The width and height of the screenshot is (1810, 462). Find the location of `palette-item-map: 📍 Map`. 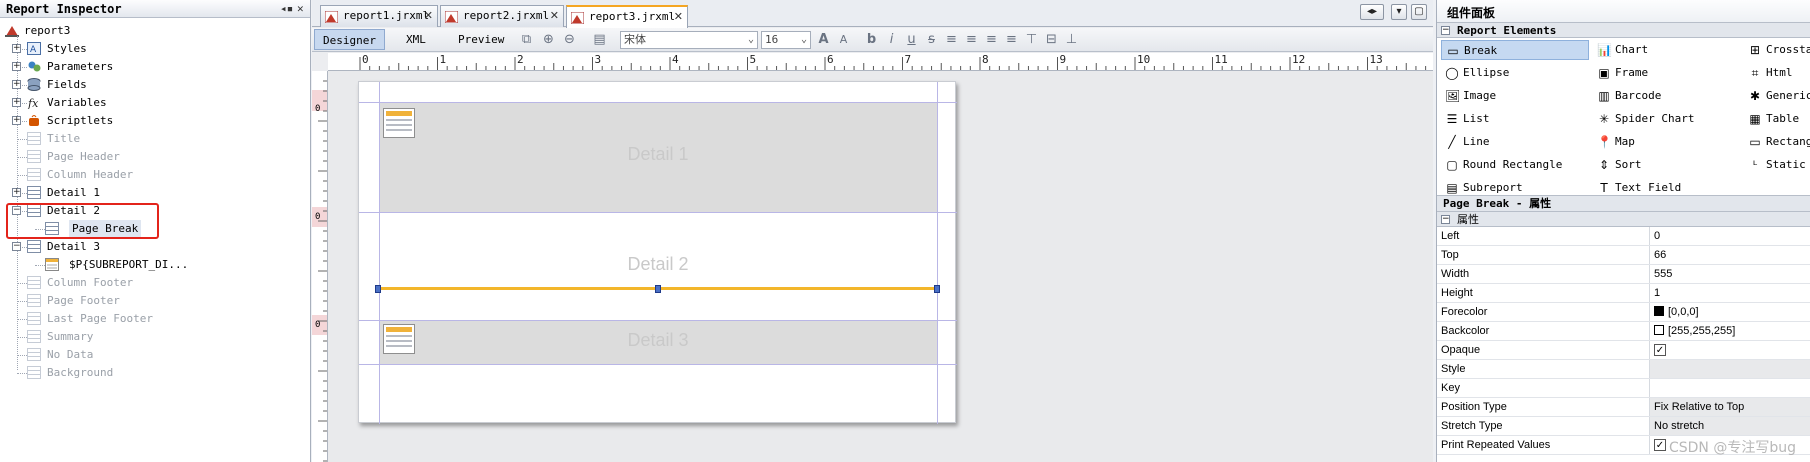

palette-item-map: 📍 Map is located at coordinates (1667, 142).